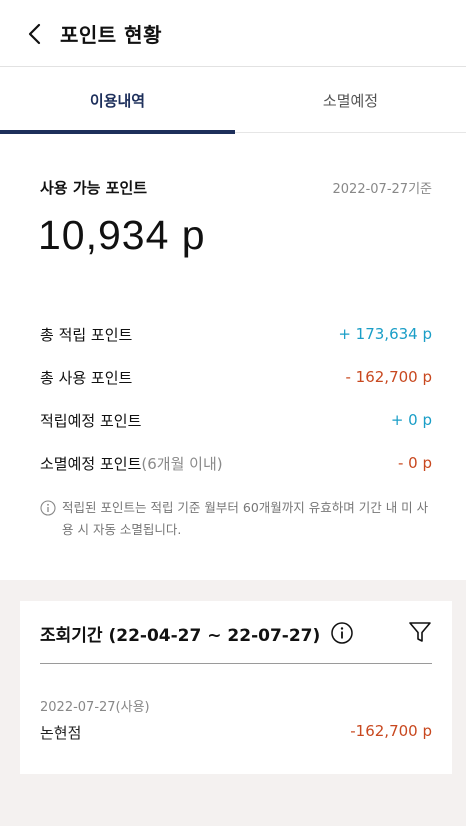 The width and height of the screenshot is (466, 826). I want to click on filter-button, so click(420, 634).